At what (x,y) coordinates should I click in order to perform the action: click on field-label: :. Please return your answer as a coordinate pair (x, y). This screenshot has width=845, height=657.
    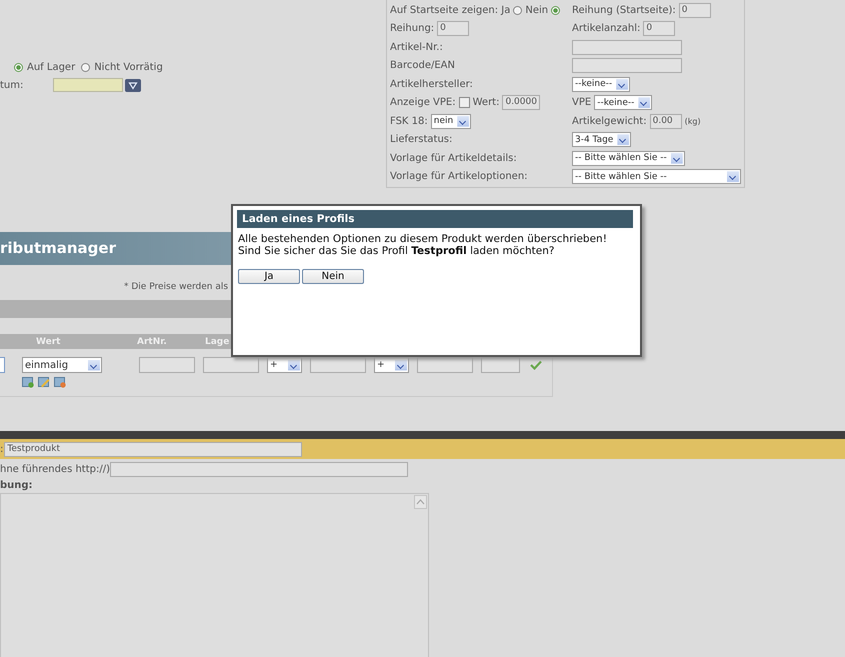
    Looking at the image, I should click on (2, 449).